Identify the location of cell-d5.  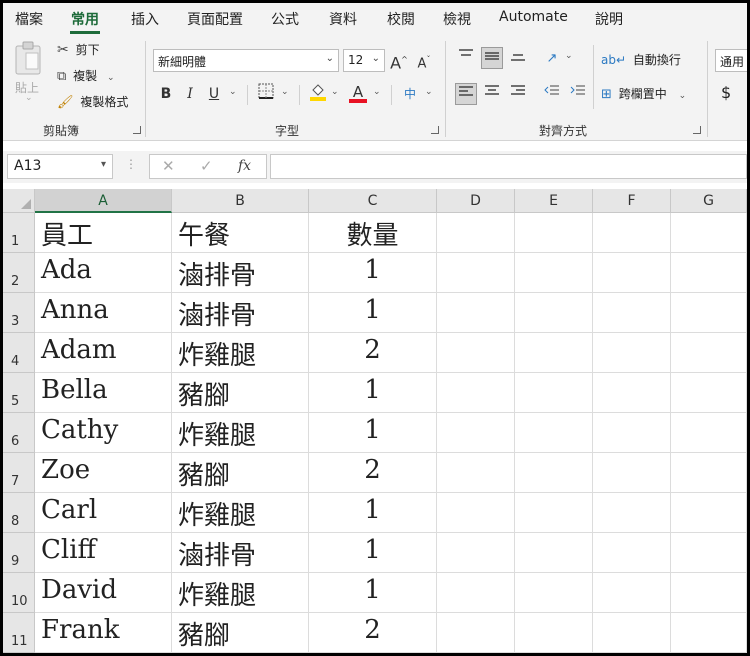
(476, 393).